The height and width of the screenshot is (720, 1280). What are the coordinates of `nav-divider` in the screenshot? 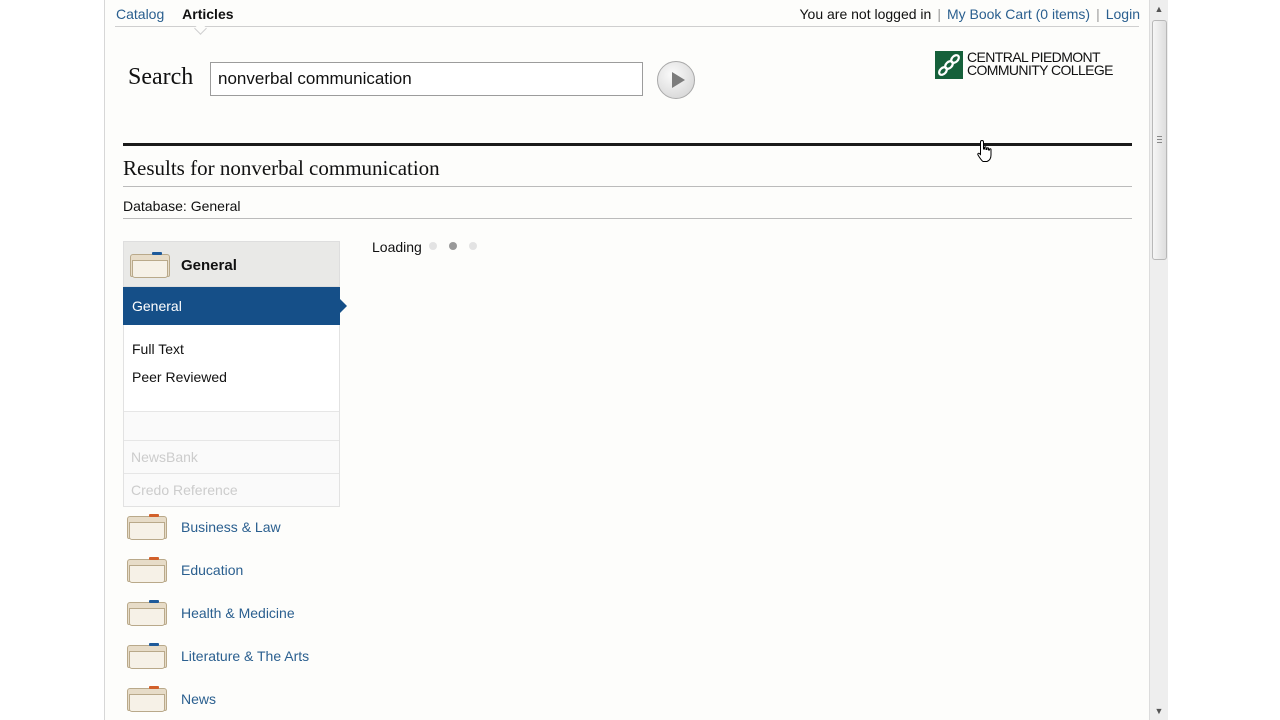 It's located at (627, 26).